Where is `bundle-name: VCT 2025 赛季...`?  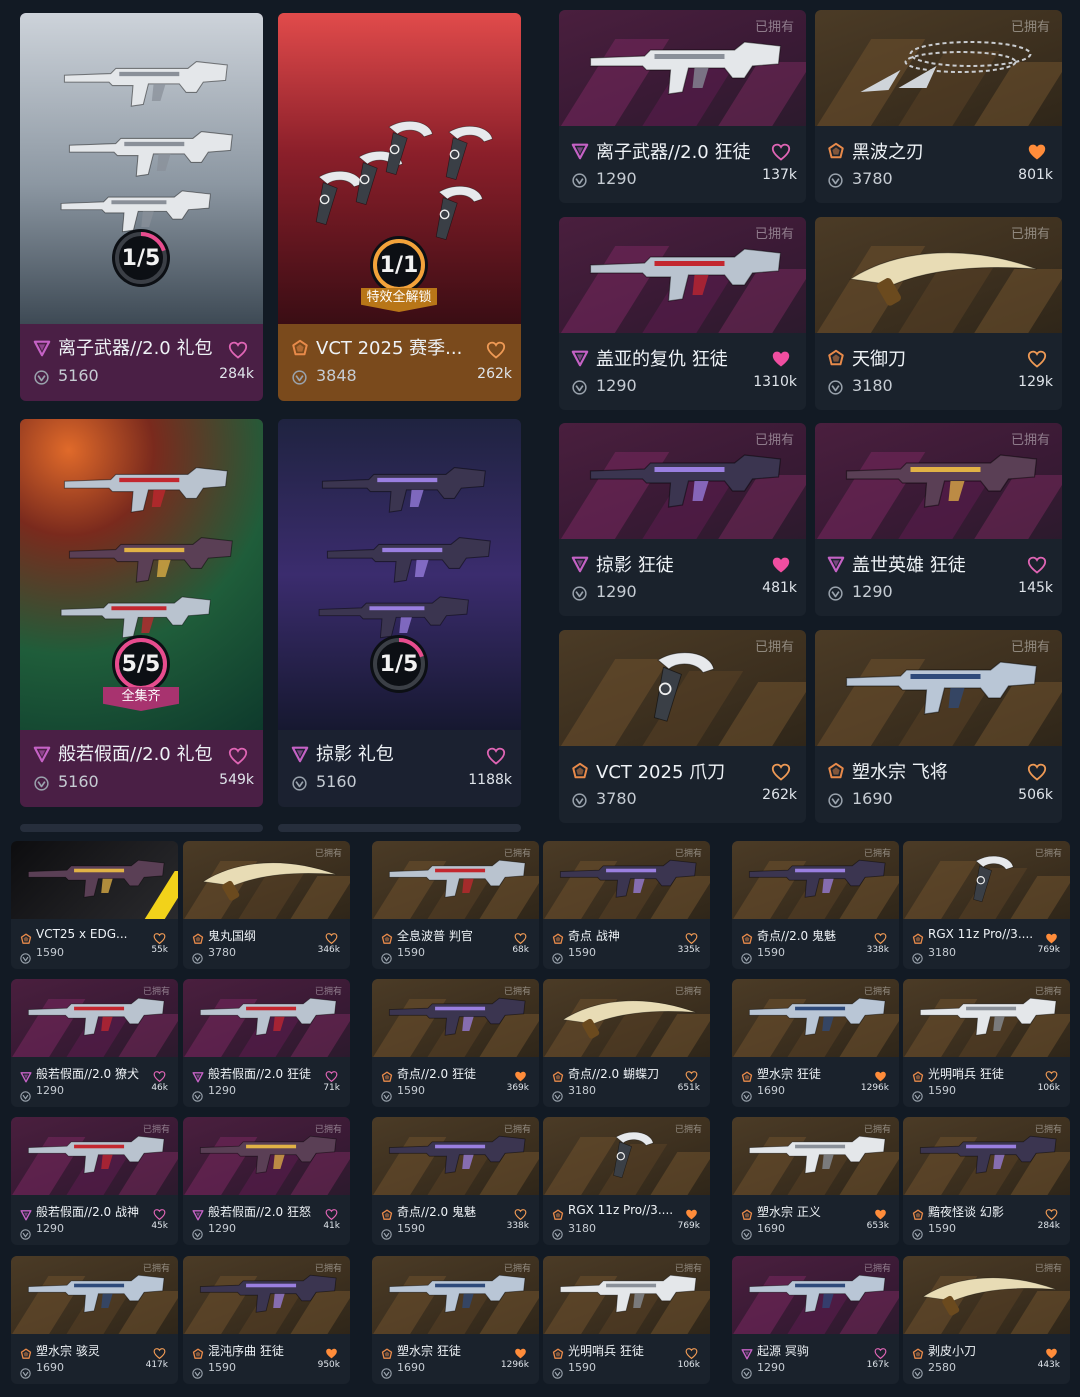
bundle-name: VCT 2025 赛季... is located at coordinates (389, 348).